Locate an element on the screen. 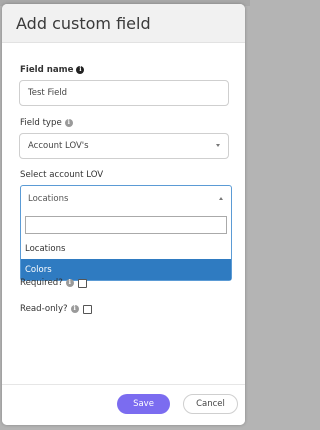 The width and height of the screenshot is (320, 430). field-type-label: Field type is located at coordinates (41, 123).